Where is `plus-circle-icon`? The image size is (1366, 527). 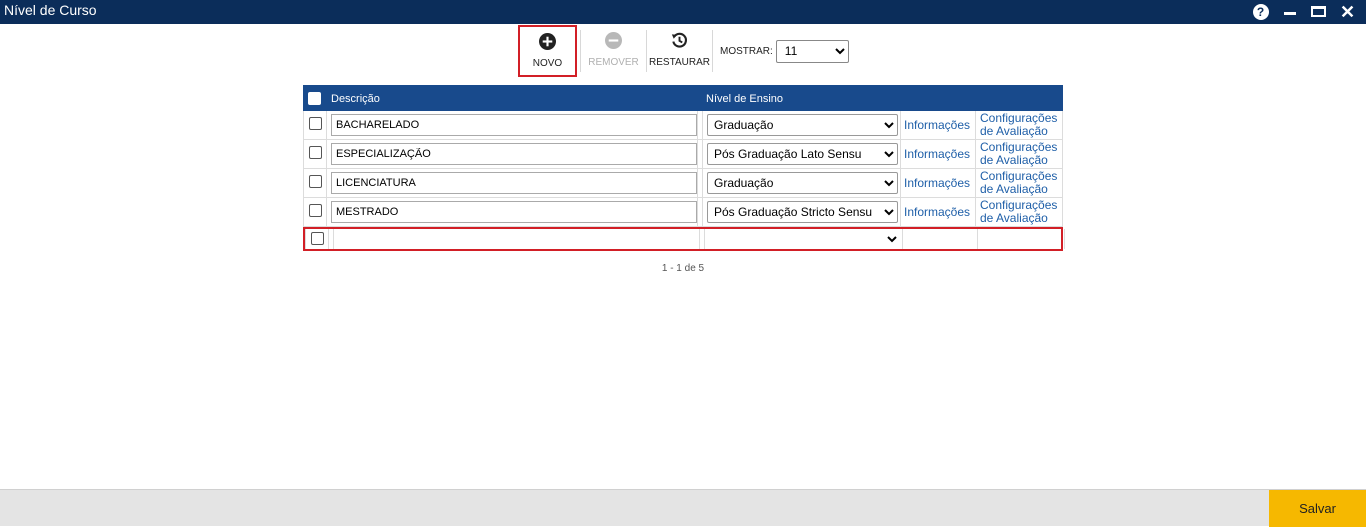
plus-circle-icon is located at coordinates (547, 41).